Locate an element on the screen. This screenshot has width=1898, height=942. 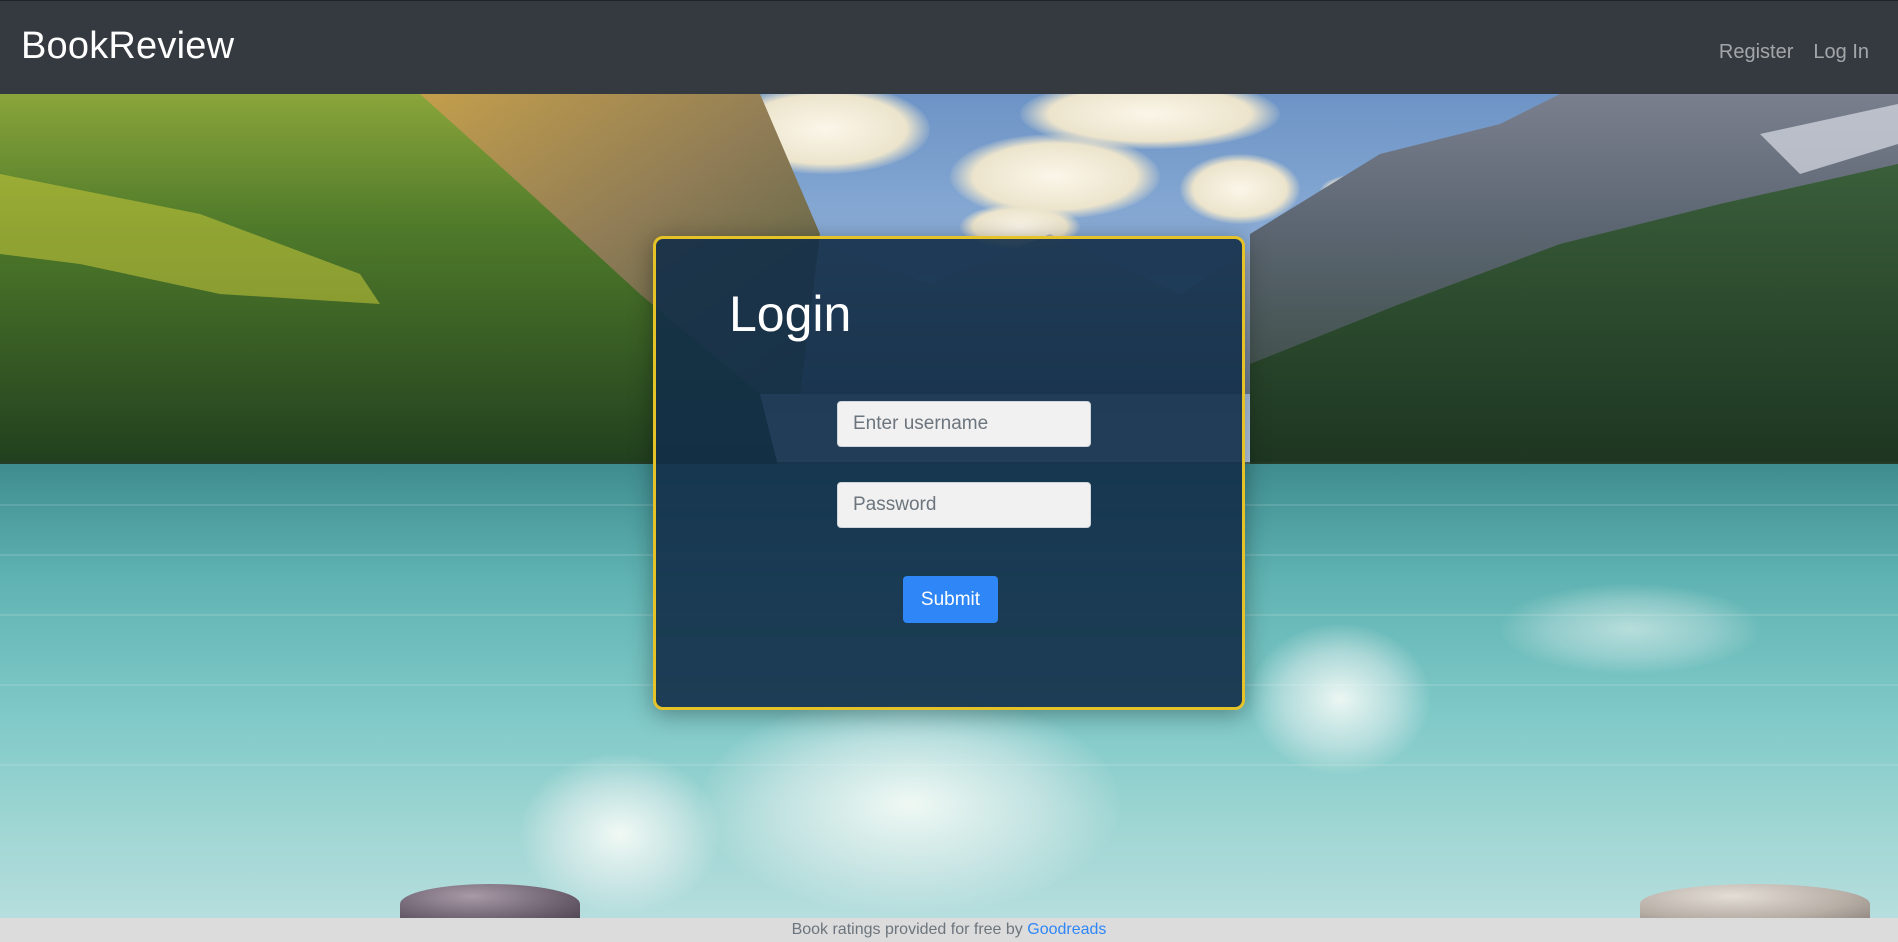
goodreads-link: Goodreads is located at coordinates (1066, 929).